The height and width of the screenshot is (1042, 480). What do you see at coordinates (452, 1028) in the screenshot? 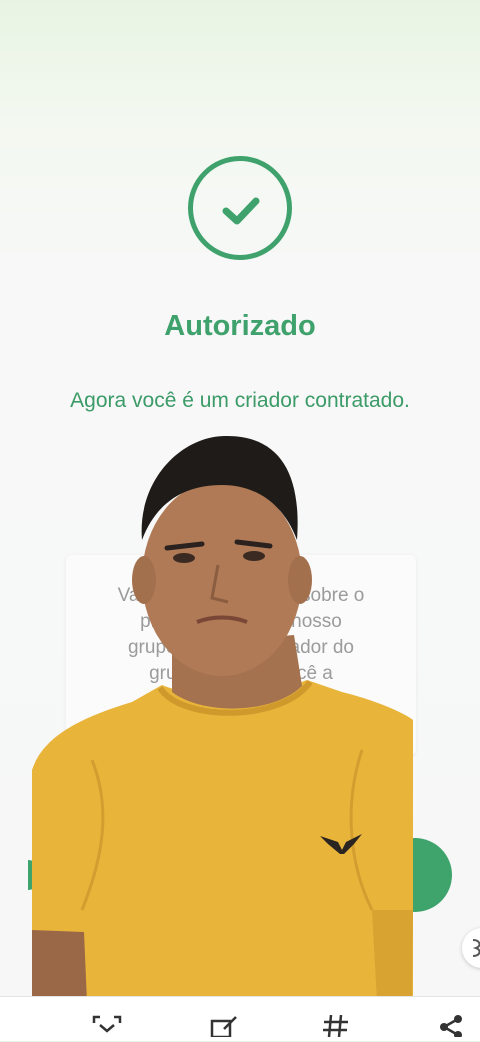
I see `share-icon` at bounding box center [452, 1028].